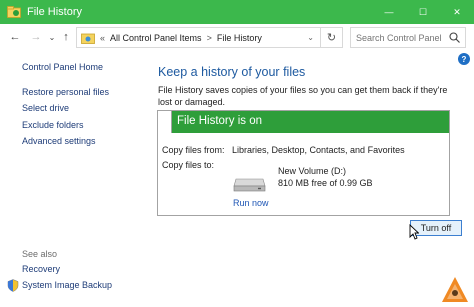 The image size is (474, 307). Describe the element at coordinates (331, 37) in the screenshot. I see `refresh-button: ↻` at that location.